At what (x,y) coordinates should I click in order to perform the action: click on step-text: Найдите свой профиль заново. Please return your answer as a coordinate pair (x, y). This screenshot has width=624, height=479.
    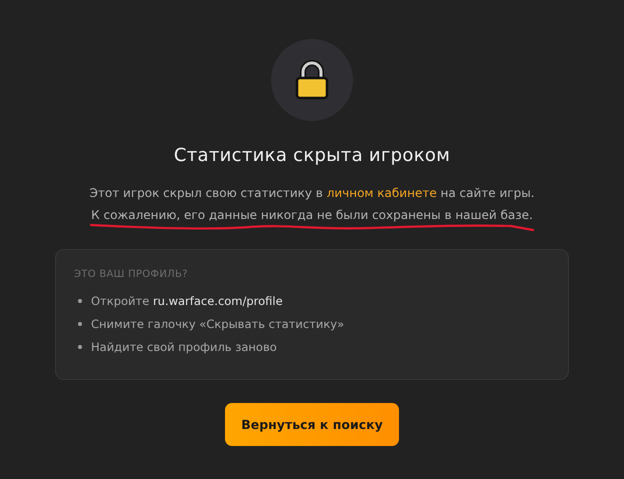
    Looking at the image, I should click on (184, 347).